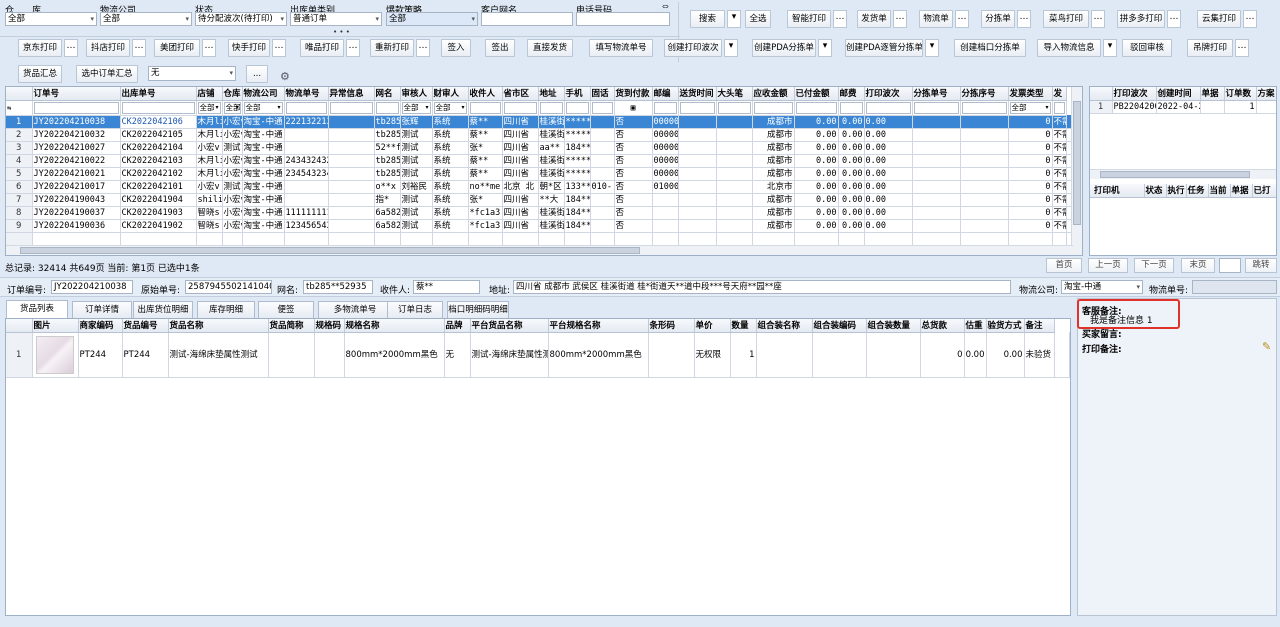 The width and height of the screenshot is (1280, 627). What do you see at coordinates (671, 326) in the screenshot?
I see `column-header: 条形码` at bounding box center [671, 326].